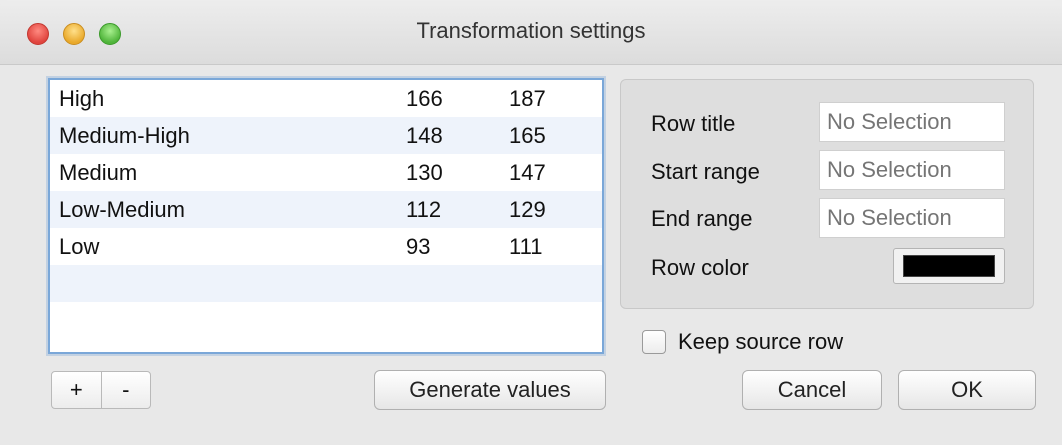 This screenshot has height=445, width=1062. I want to click on generate-values-button: Generate values, so click(490, 390).